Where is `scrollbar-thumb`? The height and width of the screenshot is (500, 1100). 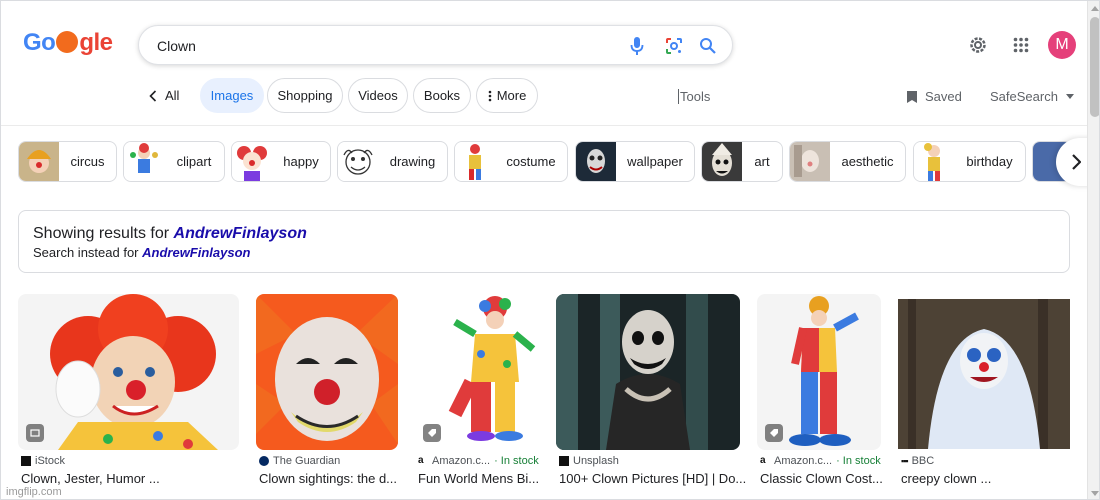
scrollbar-thumb is located at coordinates (1094, 67).